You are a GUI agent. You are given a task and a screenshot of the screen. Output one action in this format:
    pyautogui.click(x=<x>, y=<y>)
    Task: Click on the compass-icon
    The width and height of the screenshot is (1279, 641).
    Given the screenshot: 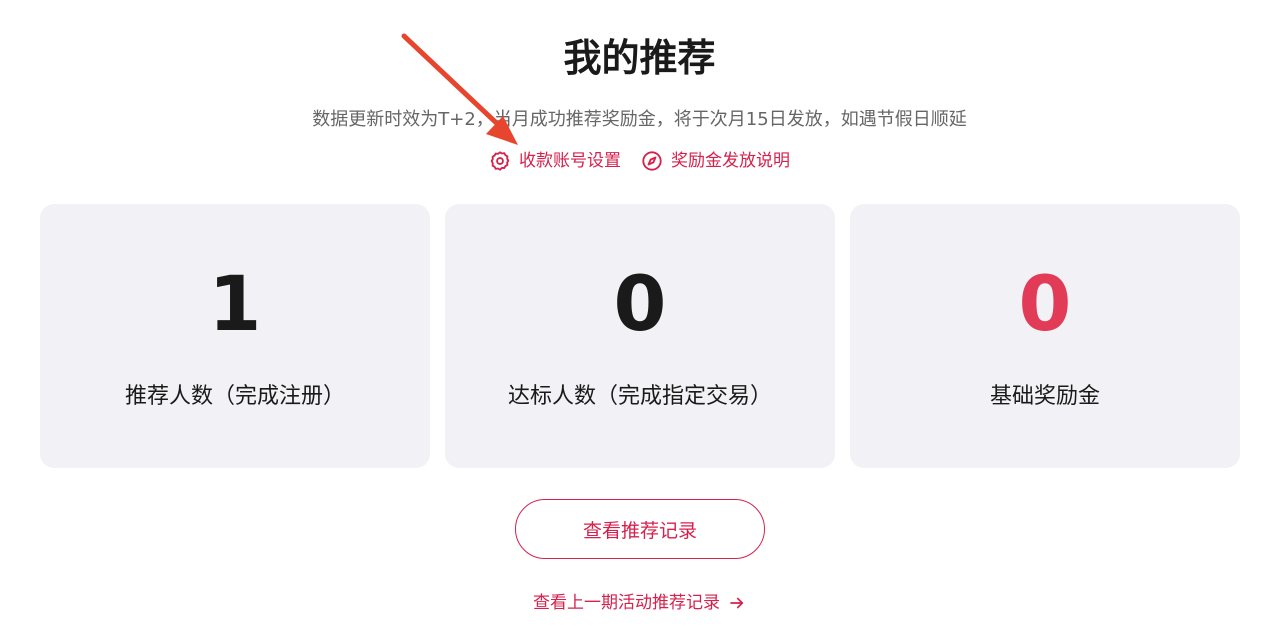 What is the action you would take?
    pyautogui.click(x=652, y=161)
    